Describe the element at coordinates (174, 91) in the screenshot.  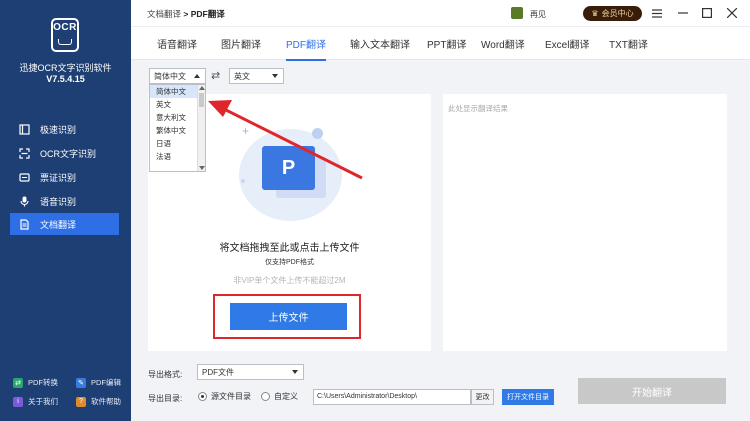
I see `language-option: 简体中文` at that location.